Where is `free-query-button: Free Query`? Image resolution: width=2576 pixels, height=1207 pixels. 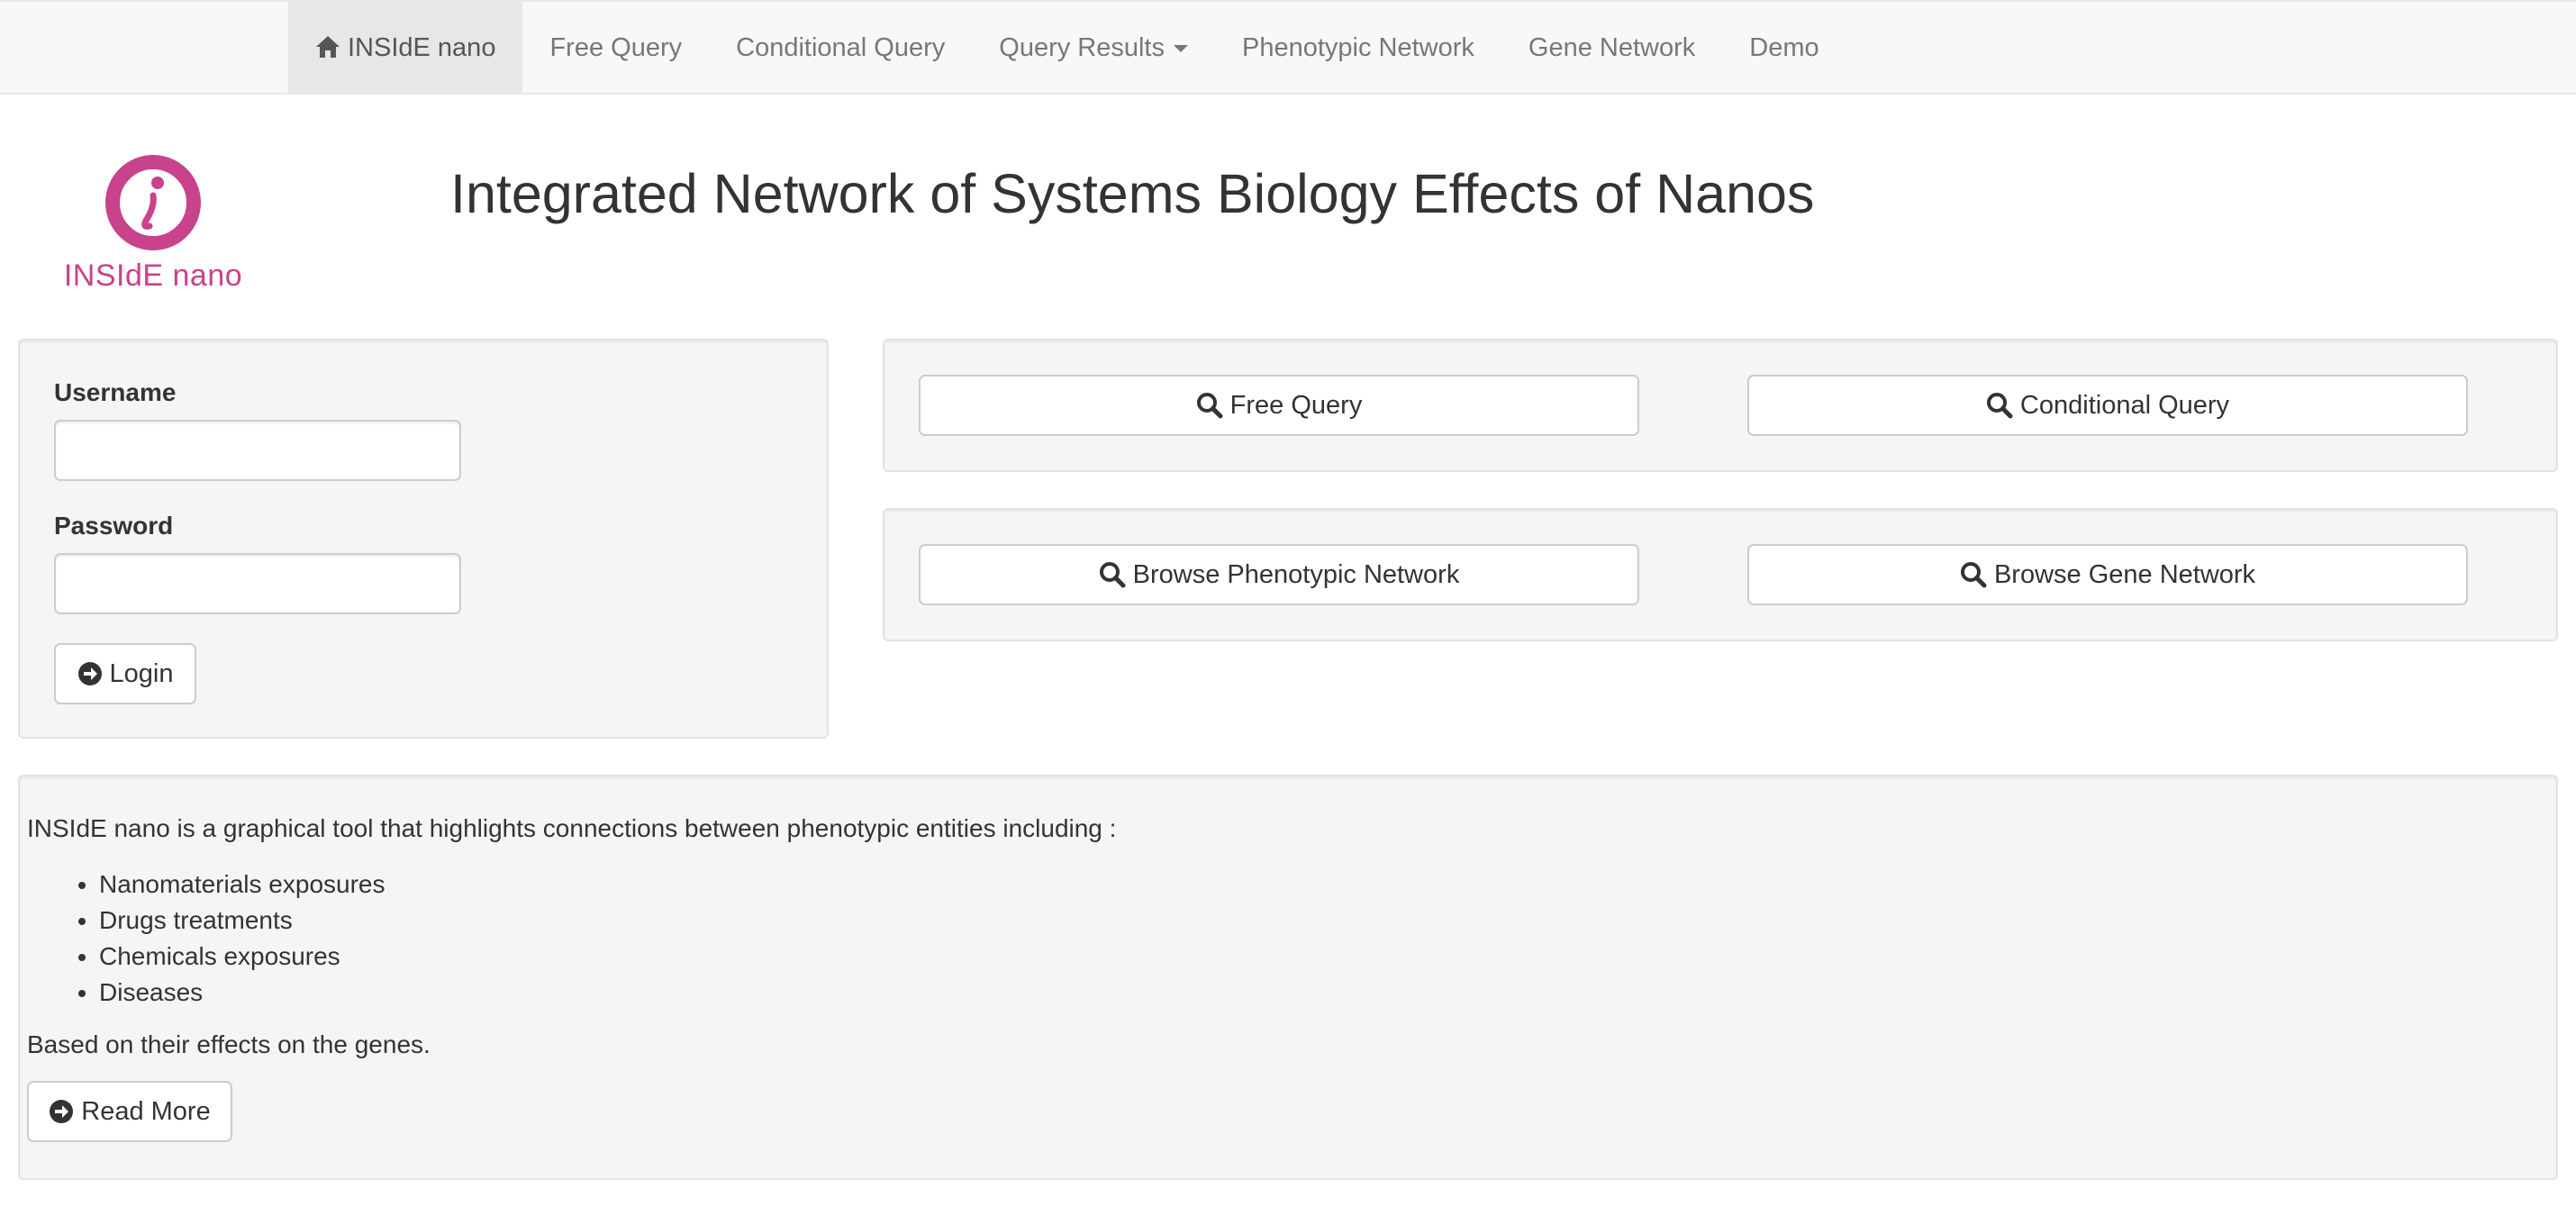
free-query-button: Free Query is located at coordinates (1279, 405).